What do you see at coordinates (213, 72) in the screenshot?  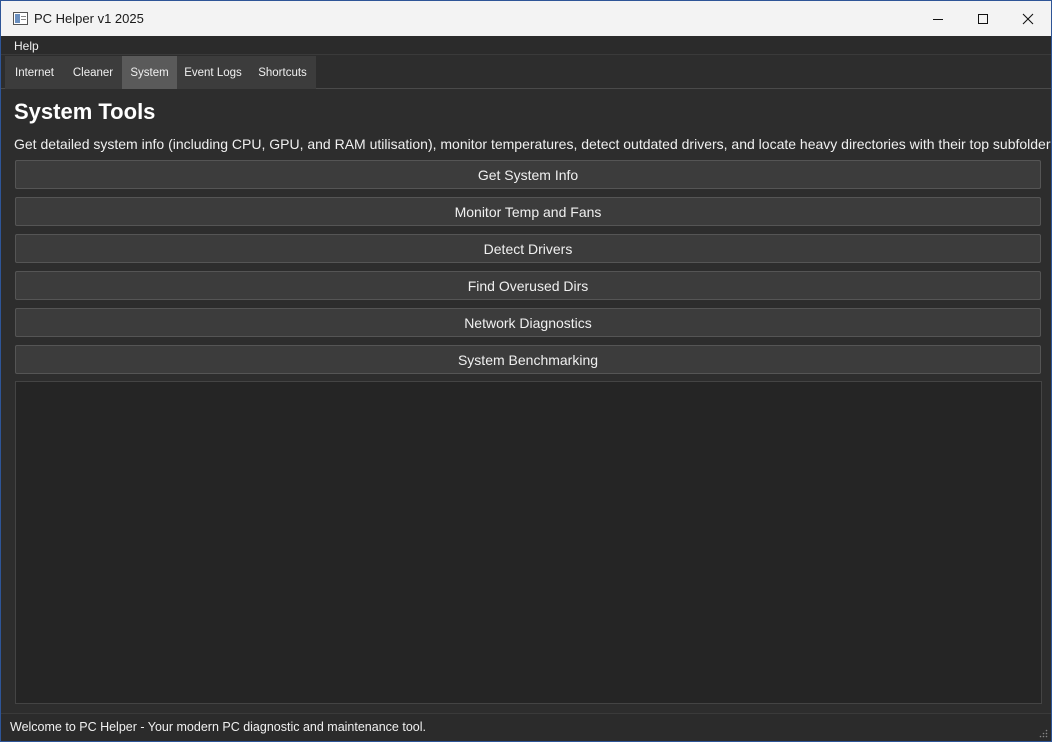 I see `tab-event-logs: Event Logs` at bounding box center [213, 72].